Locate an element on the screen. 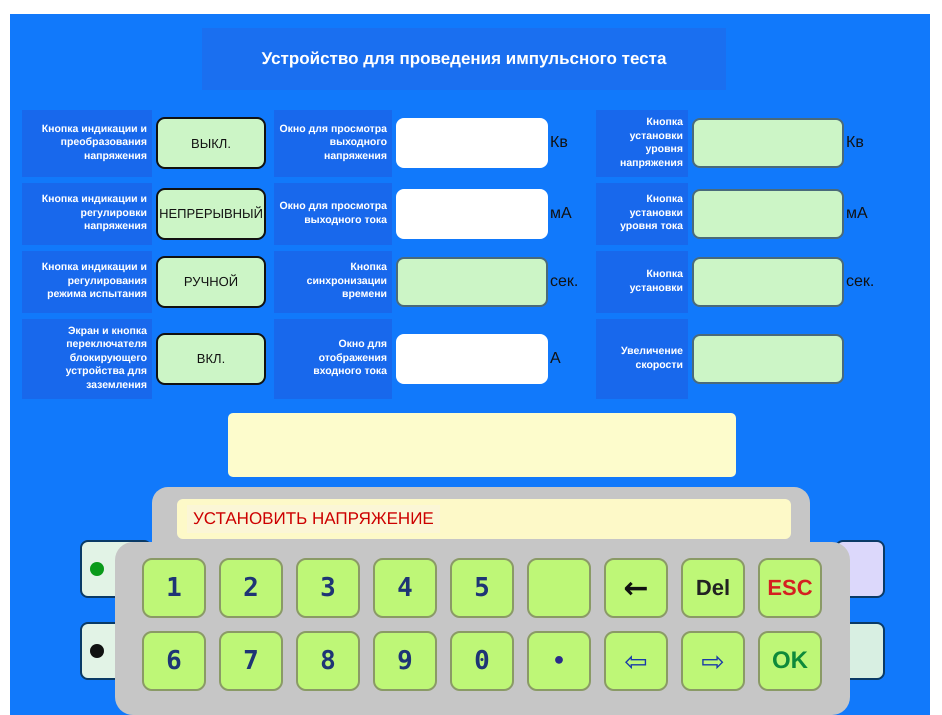 This screenshot has width=942, height=715. setting-label: Кнопка установки уровня напряжения is located at coordinates (642, 143).